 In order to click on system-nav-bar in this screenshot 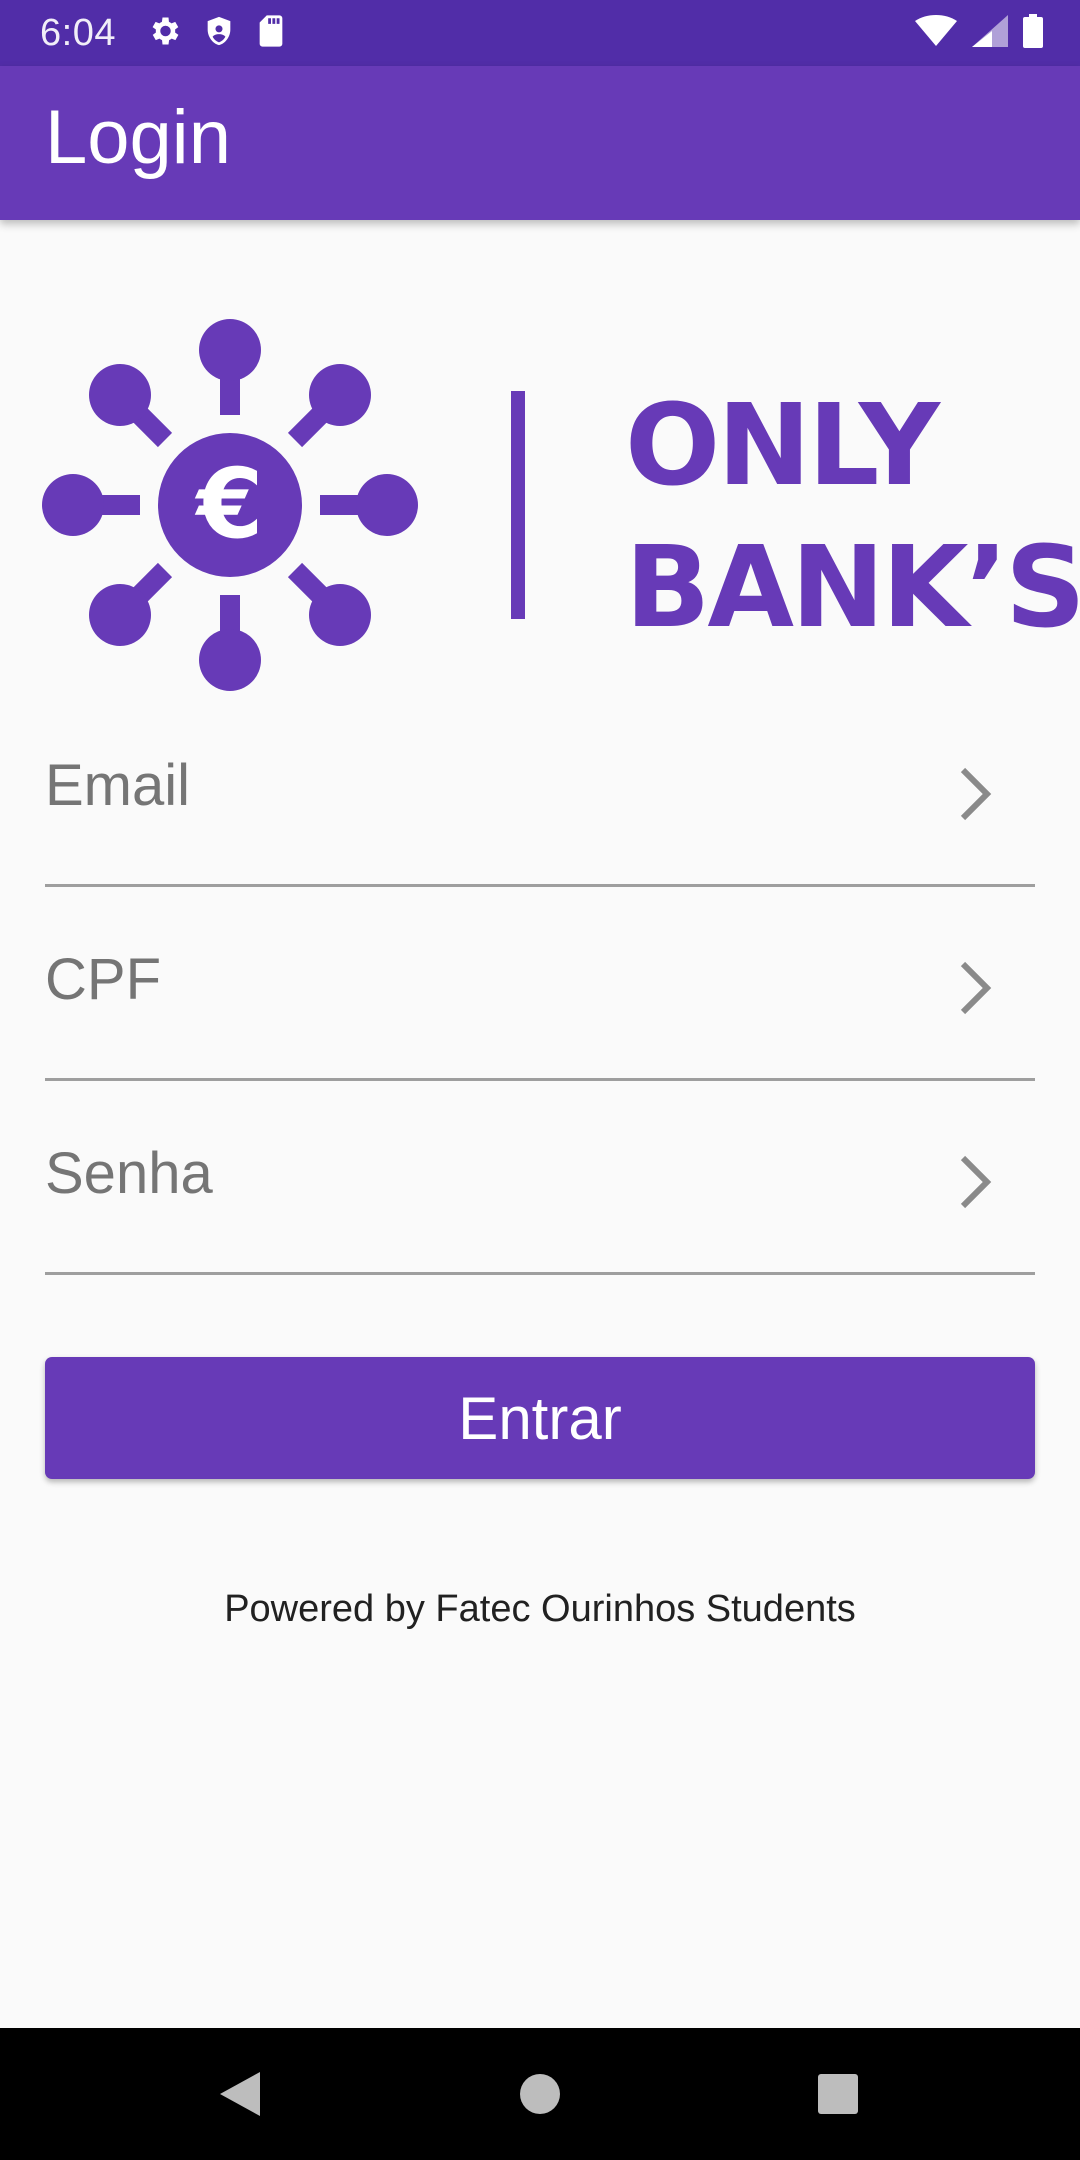, I will do `click(540, 2094)`.